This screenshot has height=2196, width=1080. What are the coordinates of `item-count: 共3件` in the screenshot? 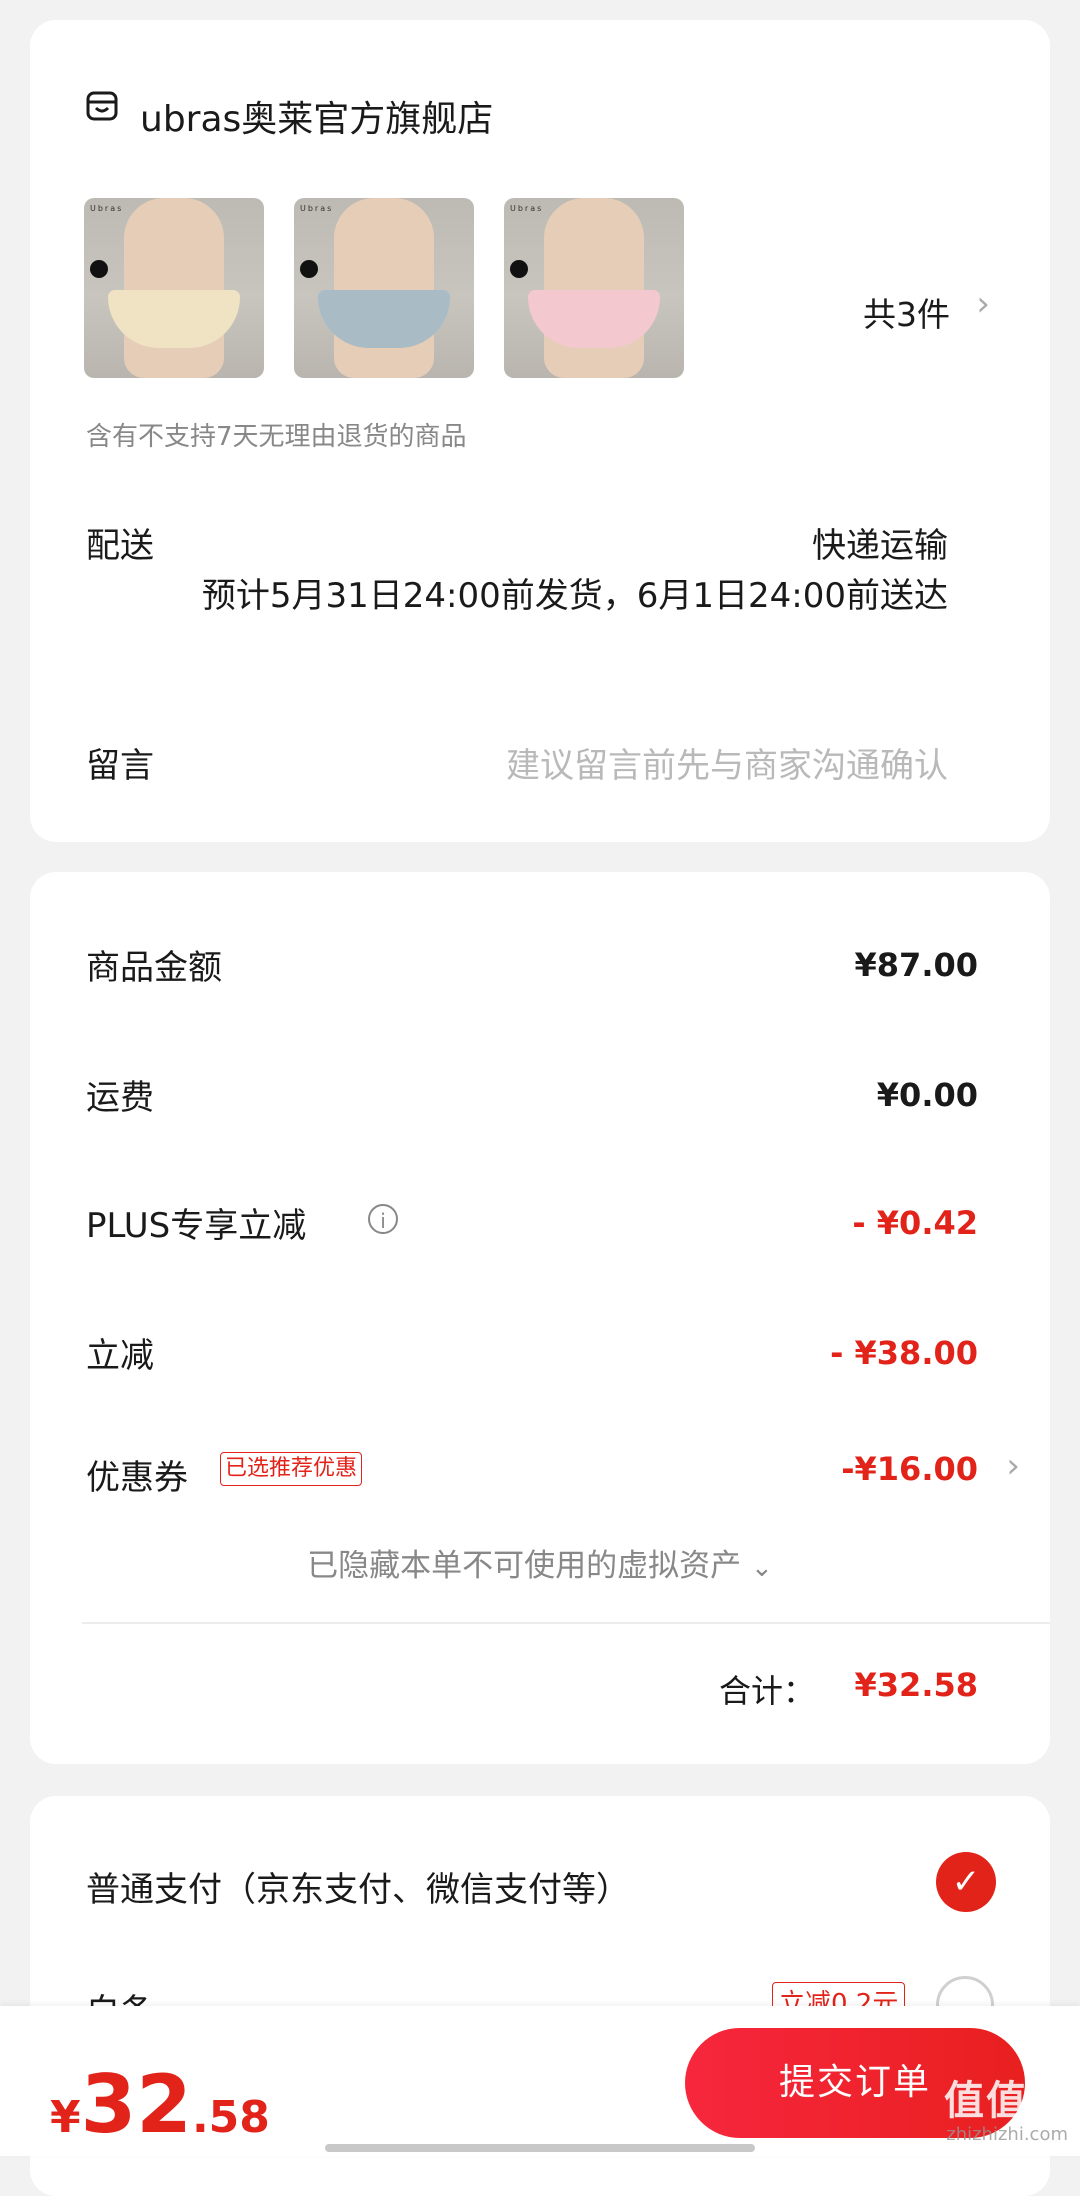 It's located at (906, 312).